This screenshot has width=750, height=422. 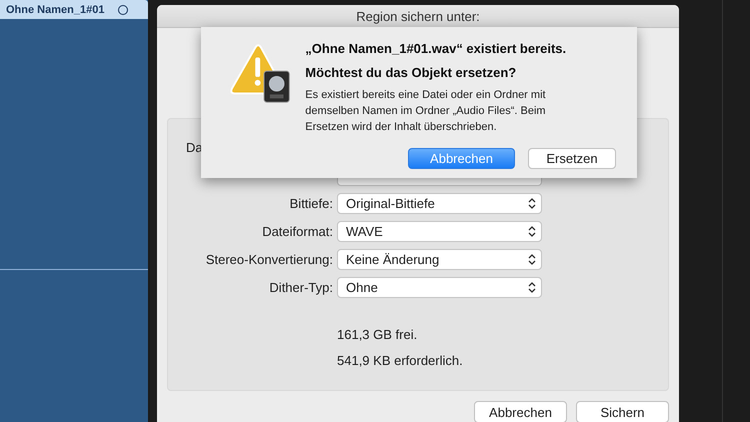 I want to click on field-label: Dateiformat:, so click(x=297, y=231).